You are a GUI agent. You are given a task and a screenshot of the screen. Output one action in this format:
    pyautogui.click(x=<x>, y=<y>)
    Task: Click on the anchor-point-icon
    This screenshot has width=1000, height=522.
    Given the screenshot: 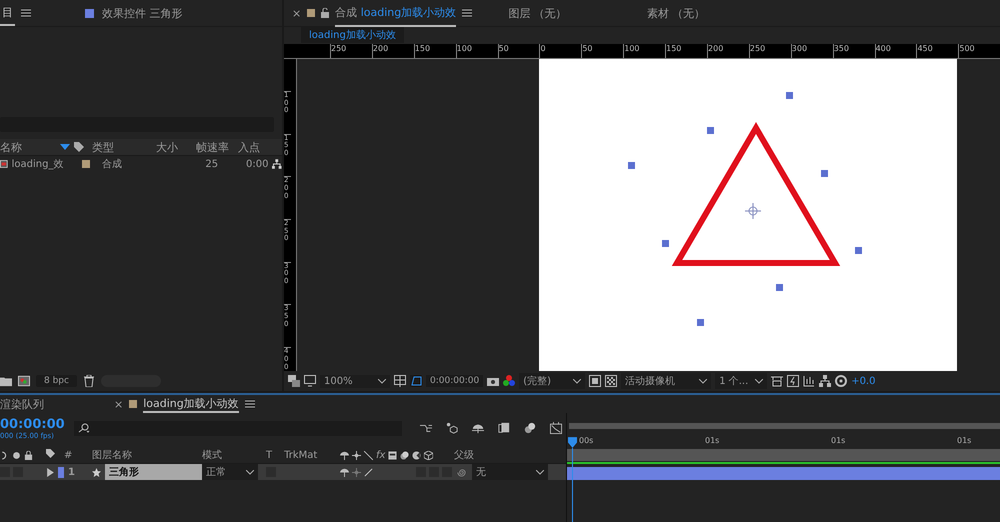 What is the action you would take?
    pyautogui.click(x=753, y=211)
    